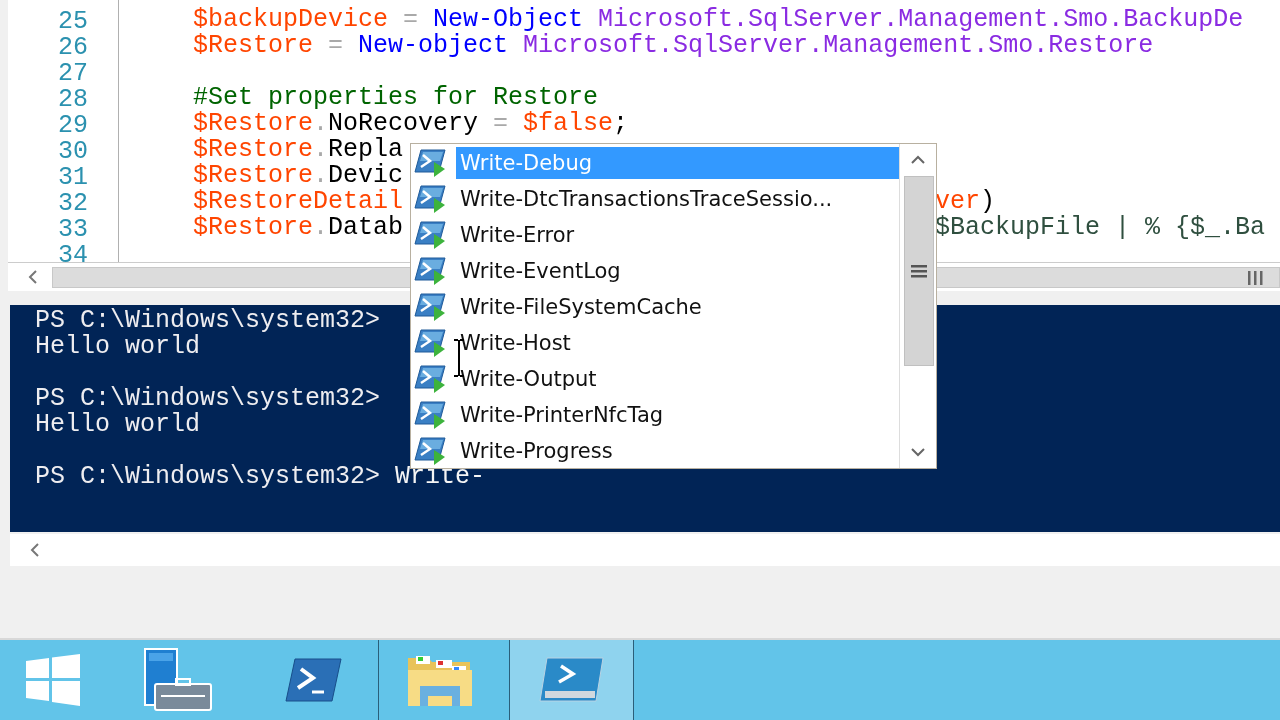 Image resolution: width=1280 pixels, height=720 pixels. Describe the element at coordinates (411, 124) in the screenshot. I see `code-line: $Restore.NoRecovery = $false;` at that location.